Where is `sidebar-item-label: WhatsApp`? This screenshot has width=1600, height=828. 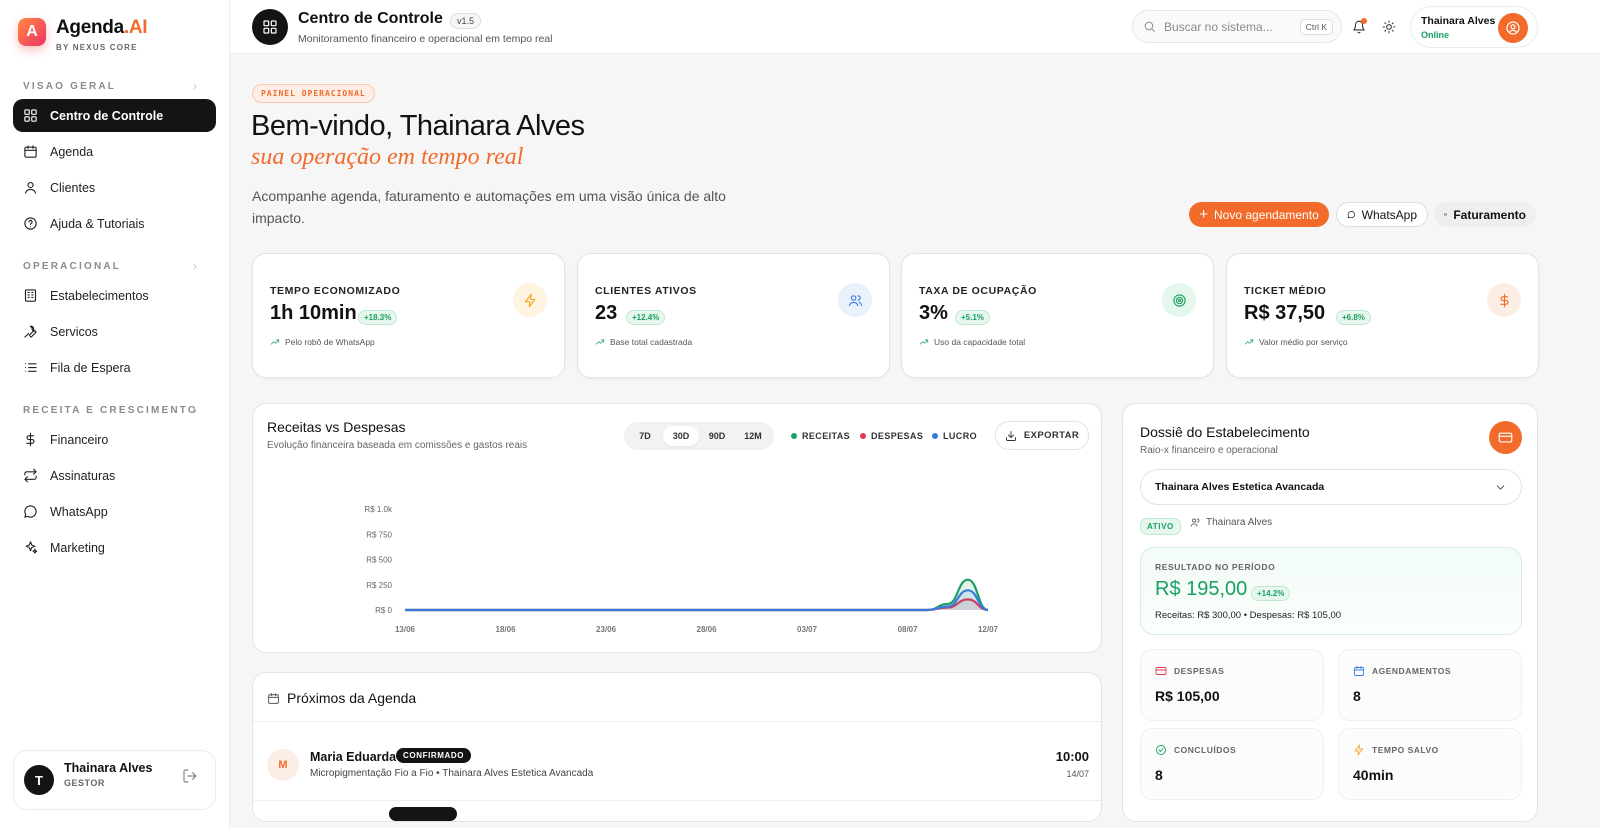
sidebar-item-label: WhatsApp is located at coordinates (79, 511).